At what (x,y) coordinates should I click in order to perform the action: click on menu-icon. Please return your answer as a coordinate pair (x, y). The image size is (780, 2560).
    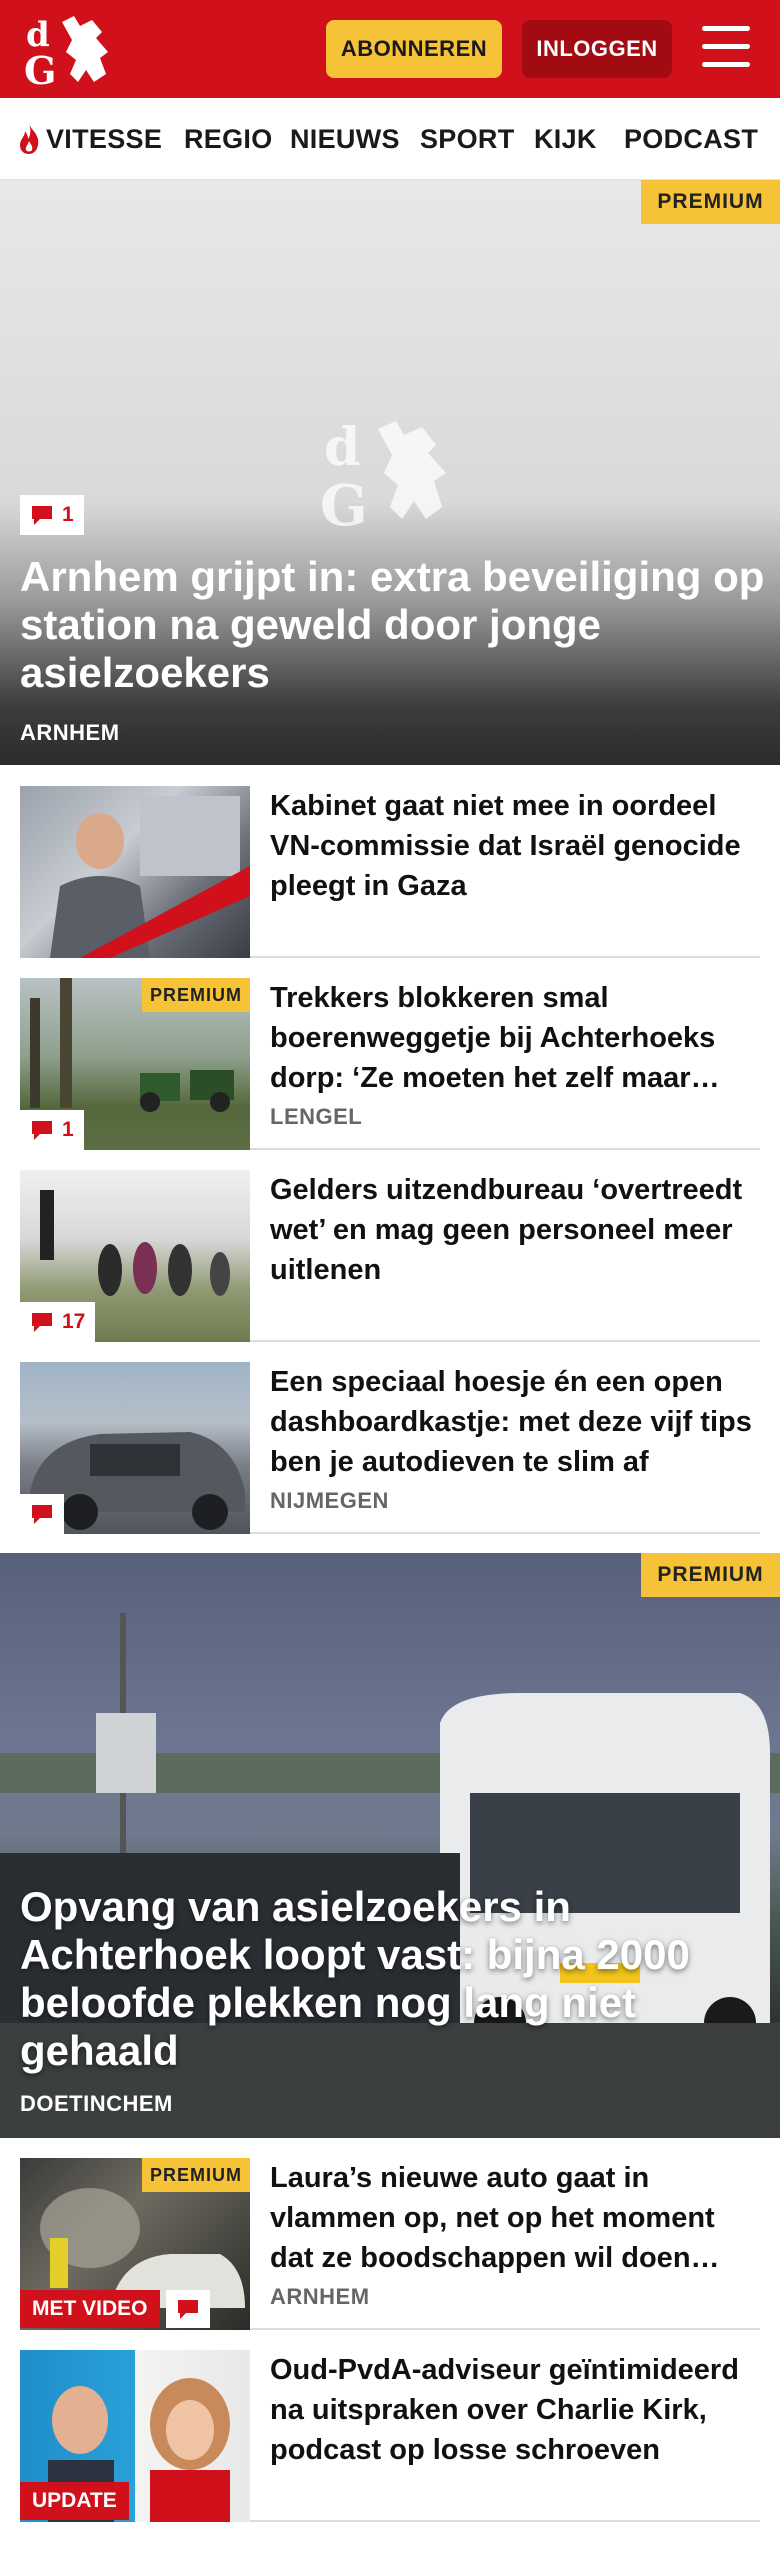
    Looking at the image, I should click on (726, 49).